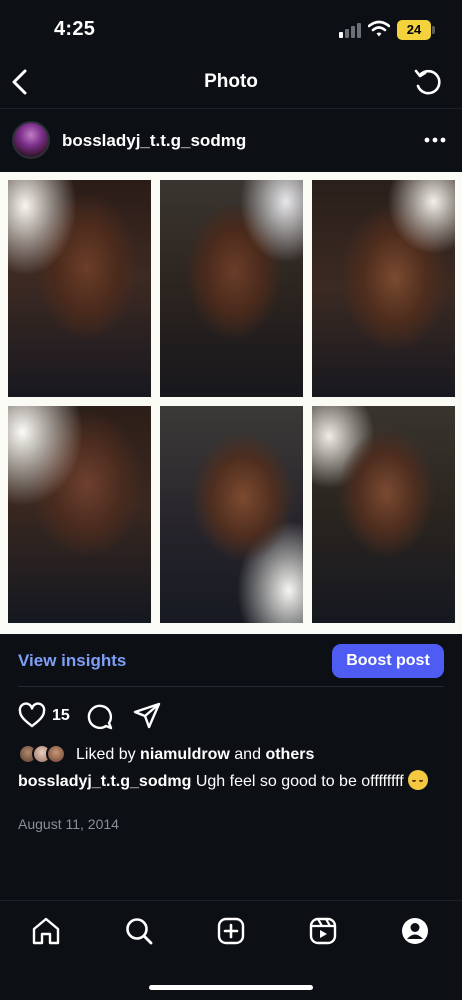  What do you see at coordinates (231, 987) in the screenshot?
I see `home-indicator` at bounding box center [231, 987].